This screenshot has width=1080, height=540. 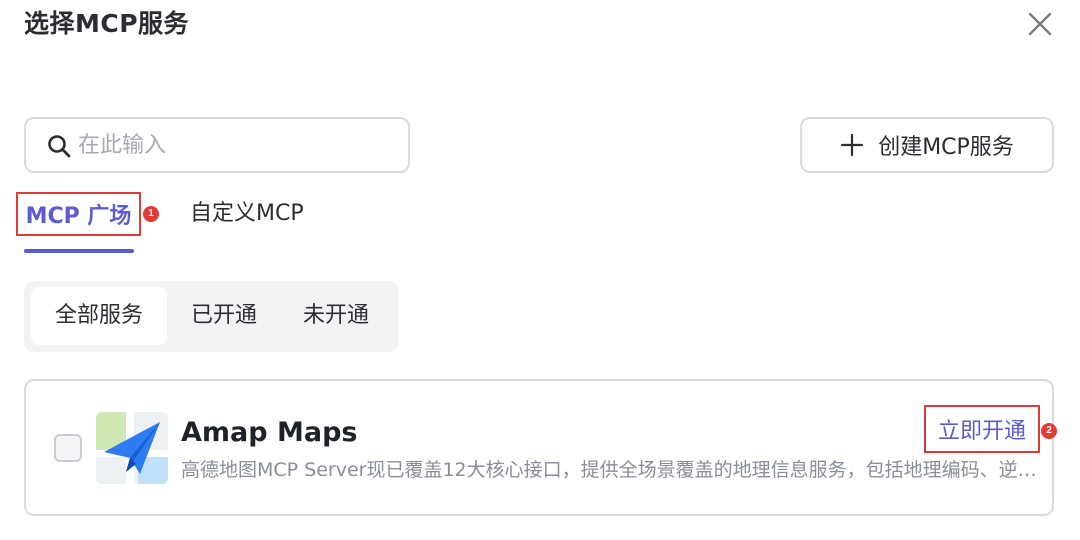 What do you see at coordinates (336, 316) in the screenshot?
I see `filter-not-activated: 未开通` at bounding box center [336, 316].